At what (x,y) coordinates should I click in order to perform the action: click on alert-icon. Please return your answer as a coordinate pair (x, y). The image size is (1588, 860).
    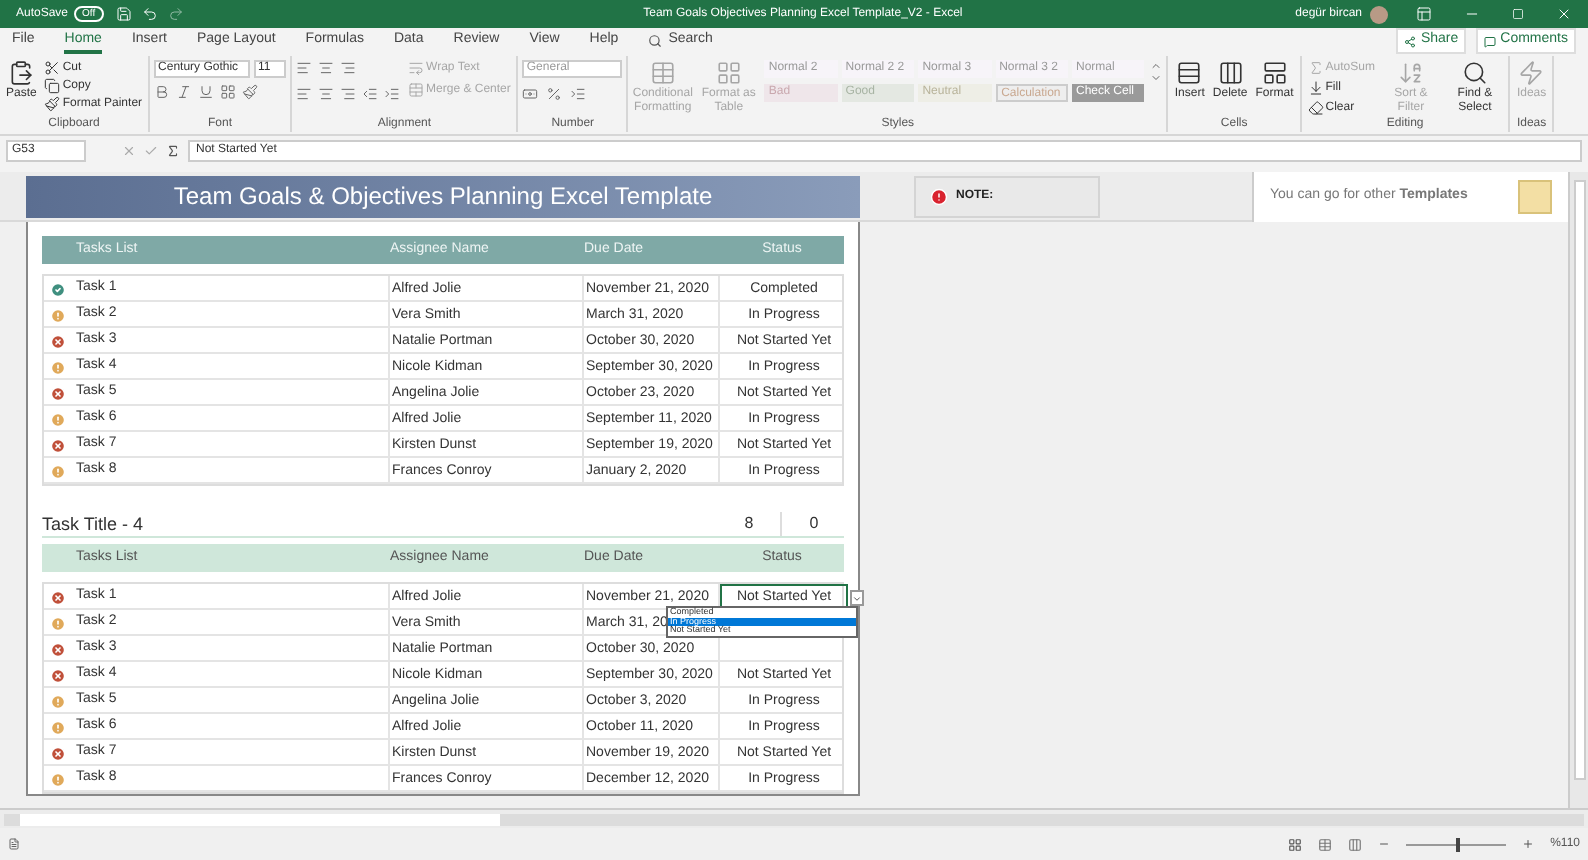
    Looking at the image, I should click on (939, 196).